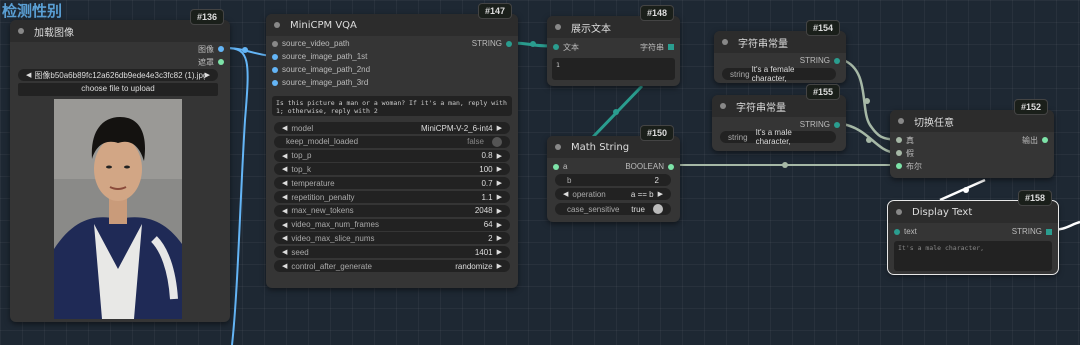  Describe the element at coordinates (962, 190) in the screenshot. I see `link-switch-to-display` at that location.